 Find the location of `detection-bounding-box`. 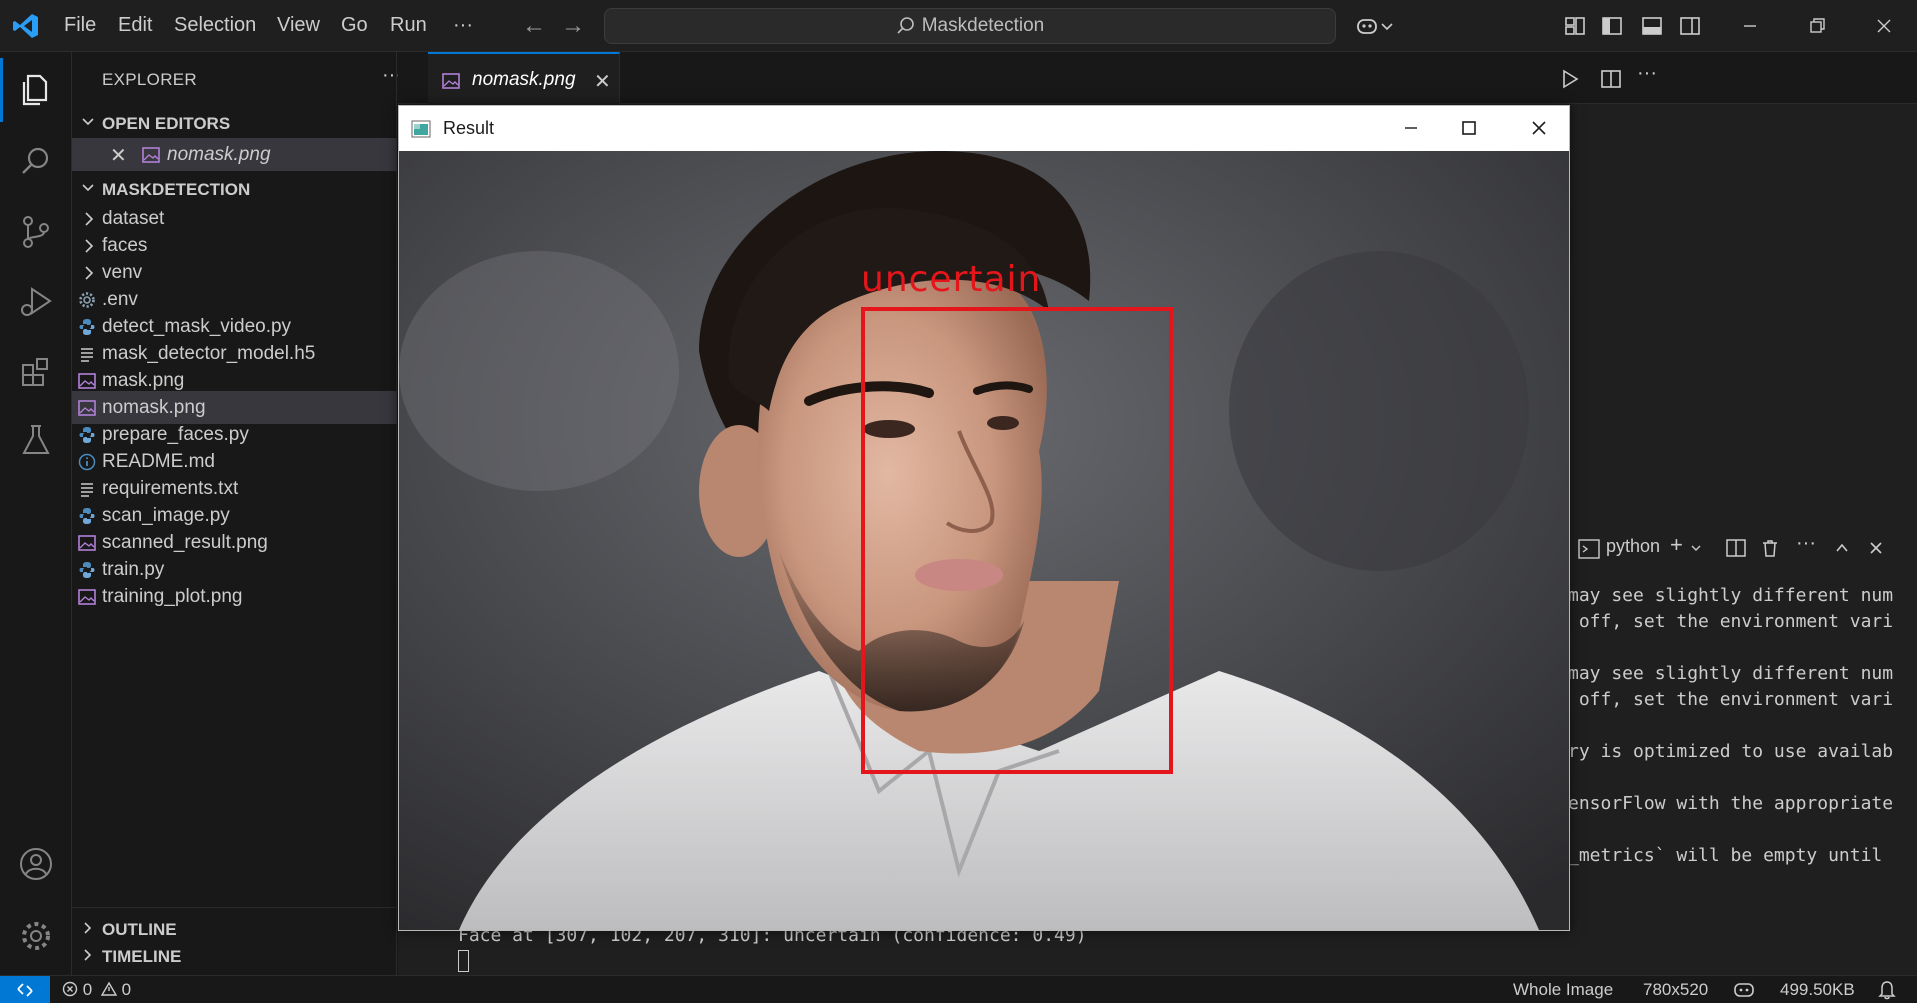

detection-bounding-box is located at coordinates (1017, 540).